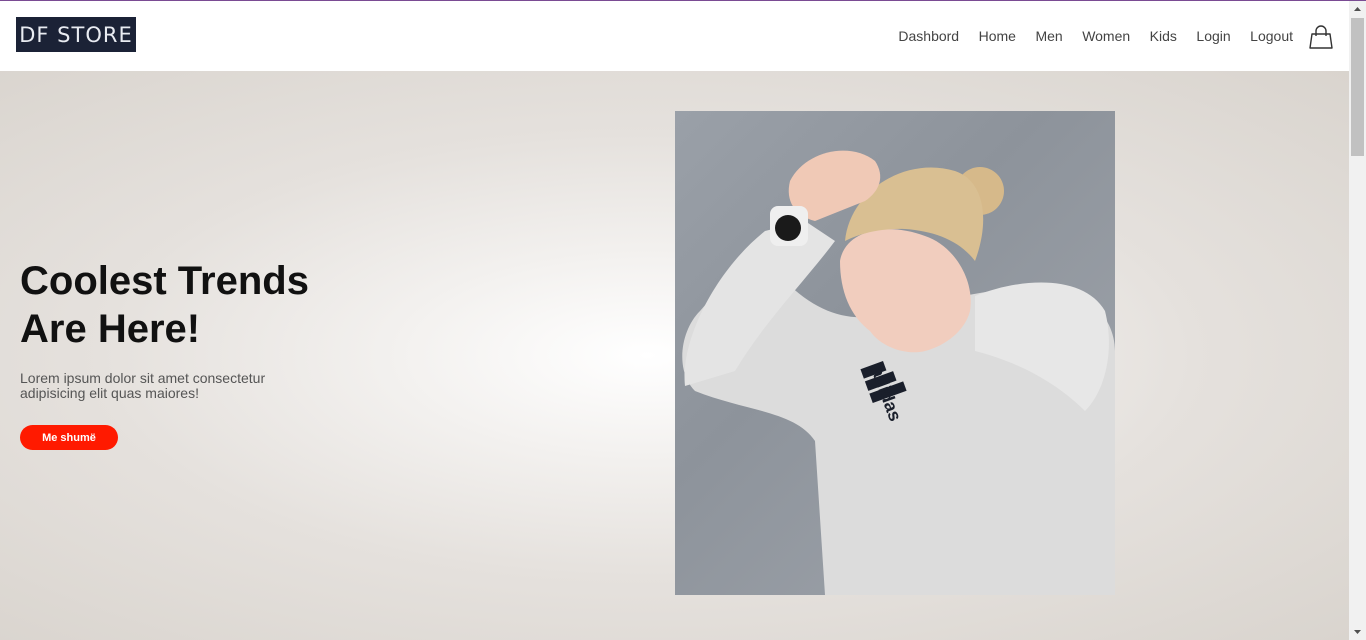 The image size is (1366, 640). Describe the element at coordinates (1357, 87) in the screenshot. I see `scroll-thumb` at that location.